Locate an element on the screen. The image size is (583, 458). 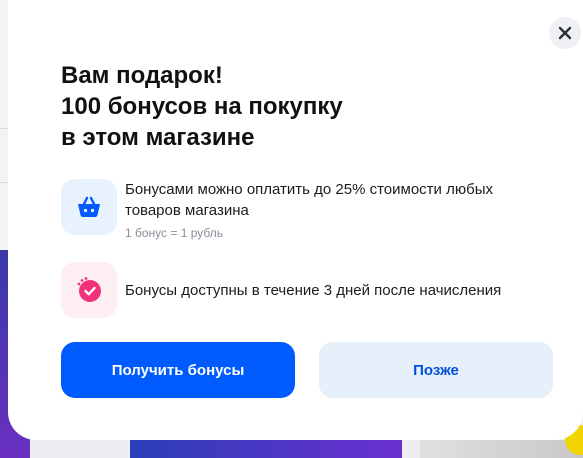
later-button: Позже is located at coordinates (436, 370).